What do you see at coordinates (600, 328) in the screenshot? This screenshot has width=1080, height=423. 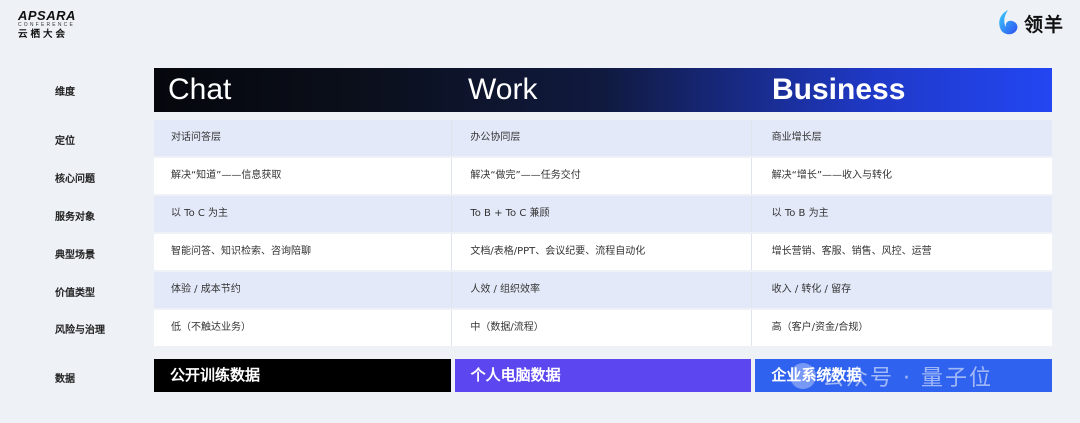 I see `table-cell: 中（数据/流程）` at bounding box center [600, 328].